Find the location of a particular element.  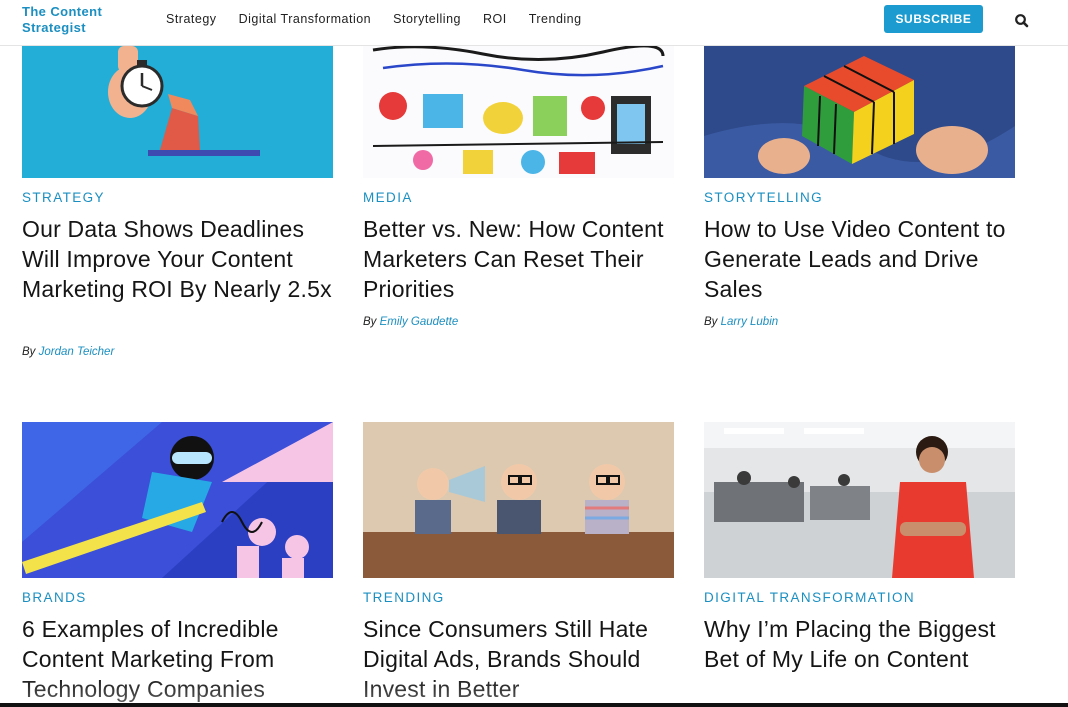

article-thumbnail-stopwatch is located at coordinates (177, 112).